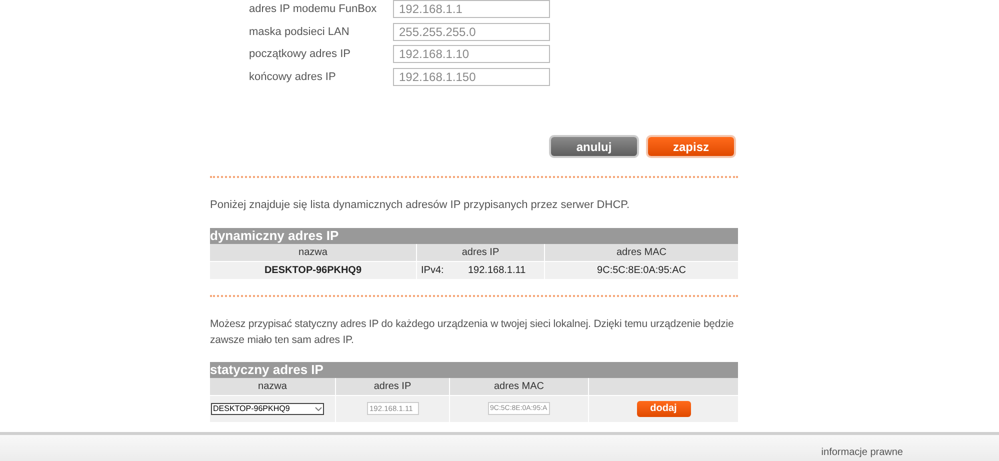 The height and width of the screenshot is (461, 999). Describe the element at coordinates (267, 408) in the screenshot. I see `device-select: DESKTOP-96PKHQ9` at that location.